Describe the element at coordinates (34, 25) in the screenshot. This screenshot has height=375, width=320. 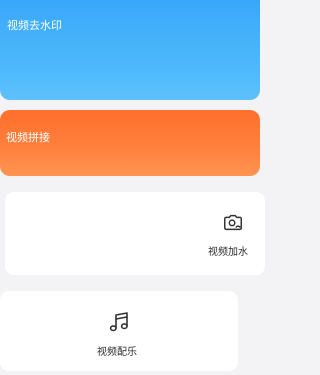
I see `watermark-removal-label: 视频去水印` at that location.